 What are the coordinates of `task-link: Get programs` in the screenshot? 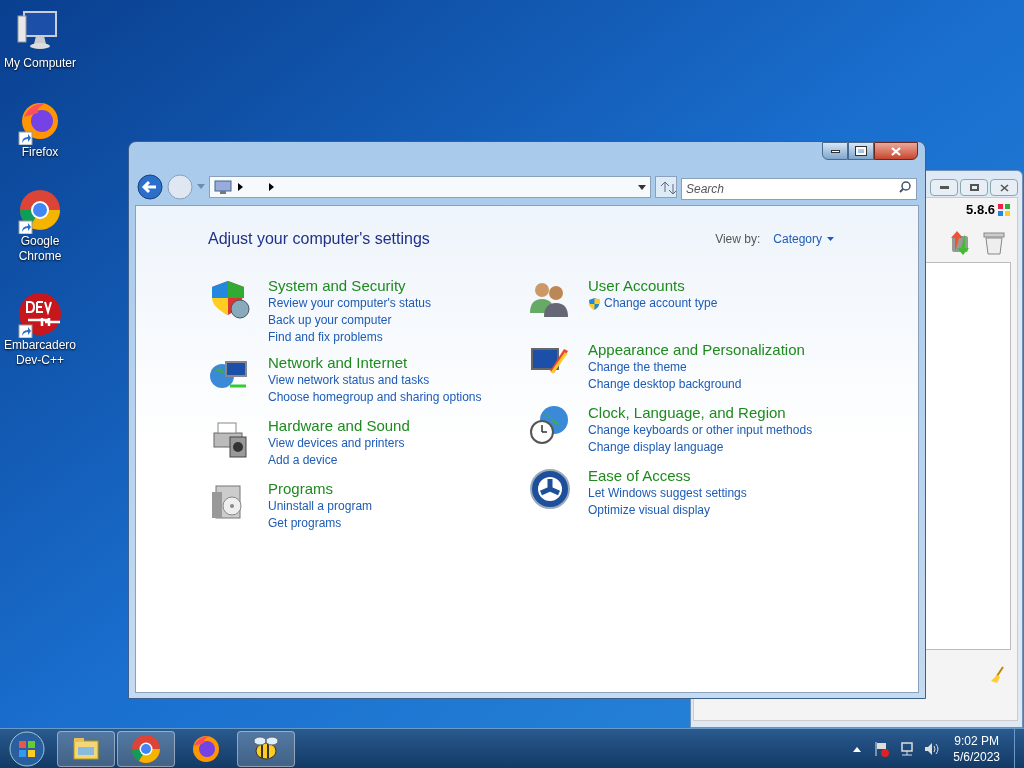 It's located at (305, 523).